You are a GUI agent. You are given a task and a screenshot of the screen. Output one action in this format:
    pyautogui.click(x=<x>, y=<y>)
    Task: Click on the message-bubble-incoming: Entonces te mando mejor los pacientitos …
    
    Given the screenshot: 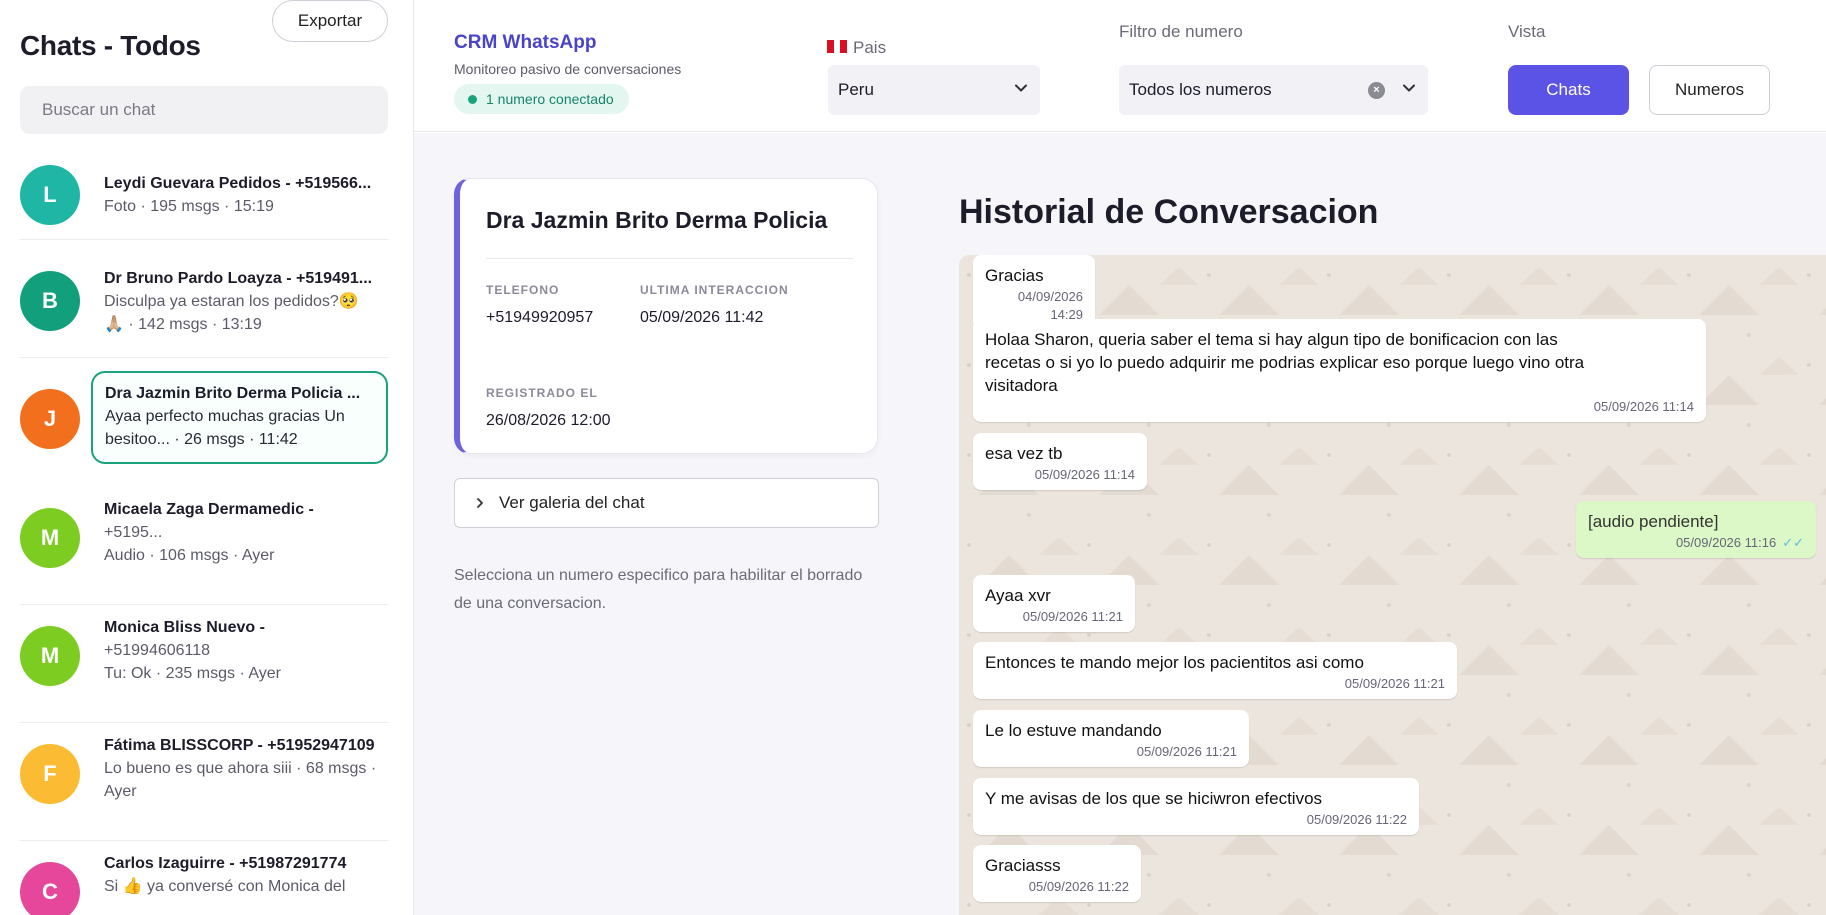 What is the action you would take?
    pyautogui.click(x=1215, y=670)
    